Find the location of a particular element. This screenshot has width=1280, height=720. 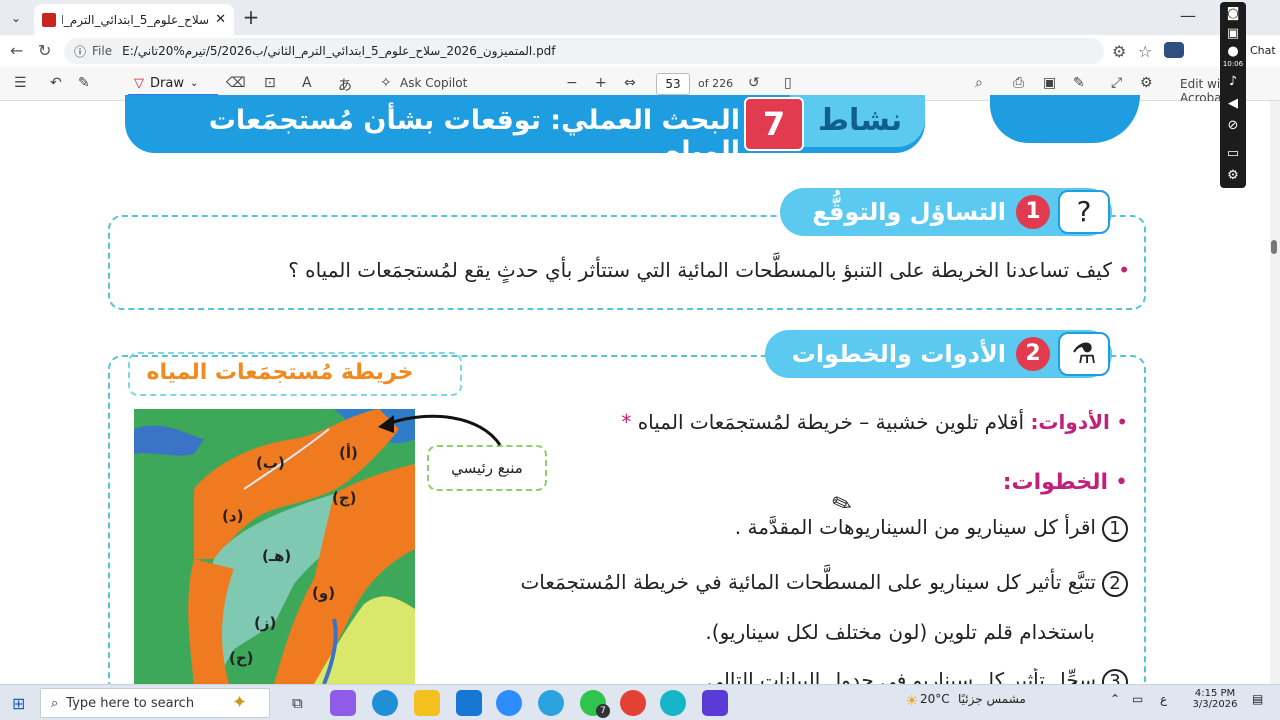

section1-number: 1 is located at coordinates (1033, 212).